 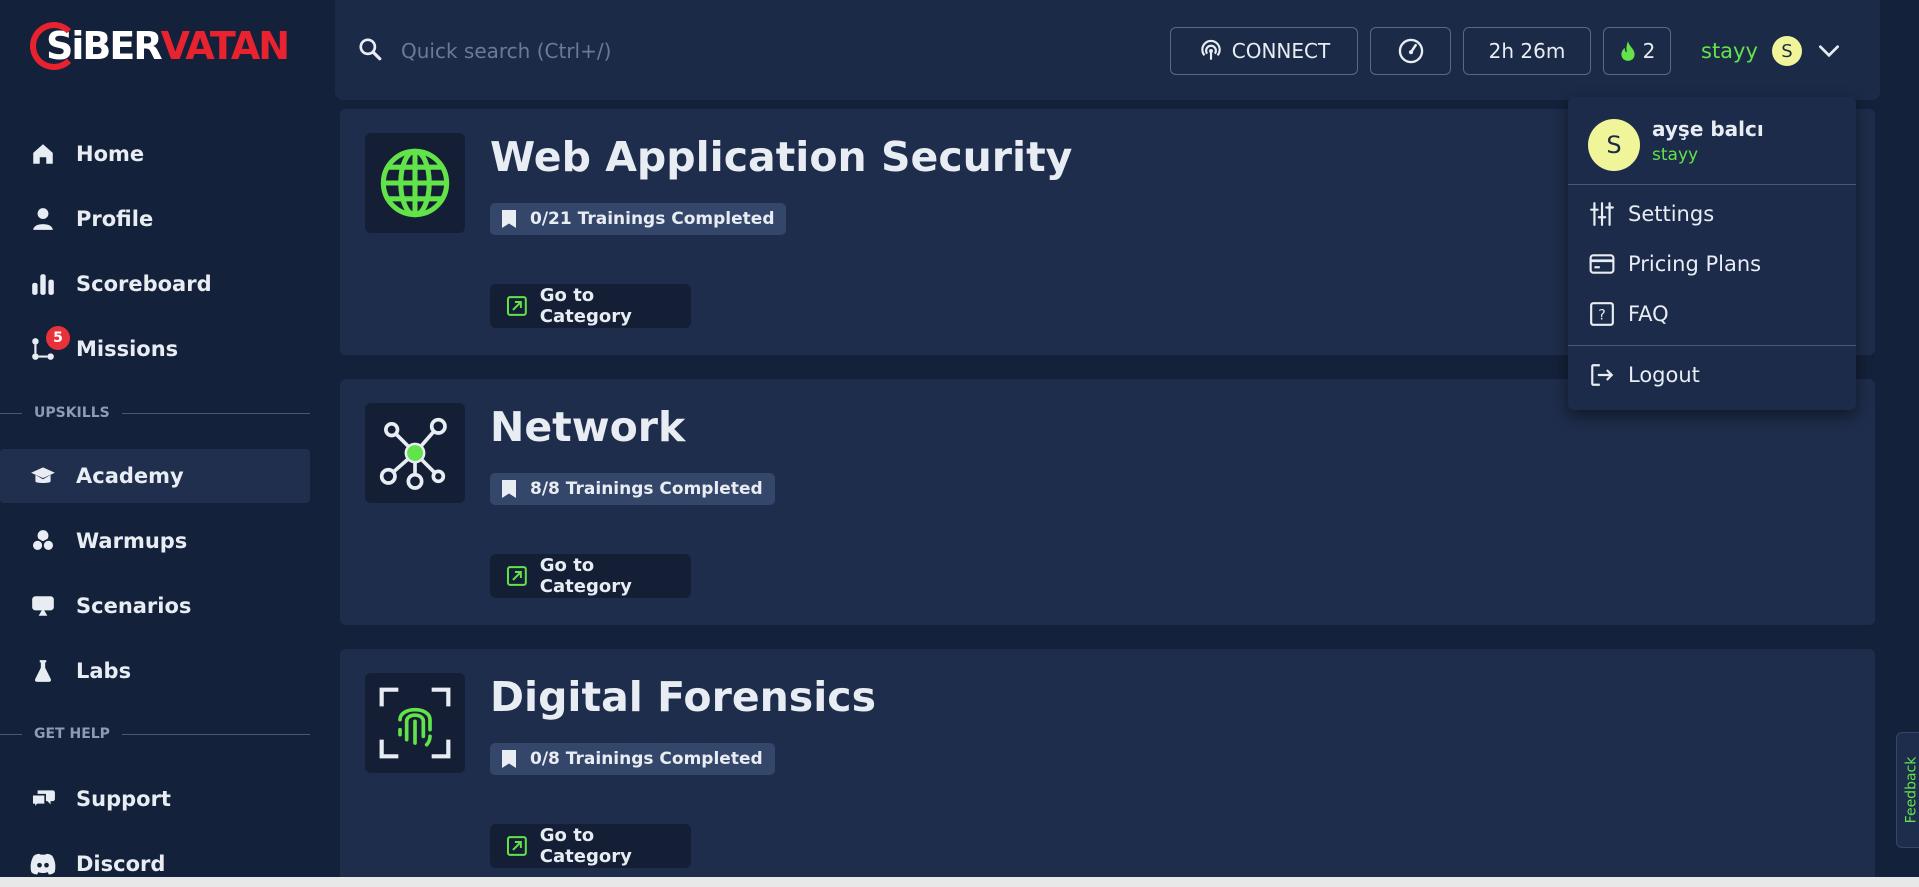 I want to click on sidebar-item-label: Discord, so click(x=121, y=864).